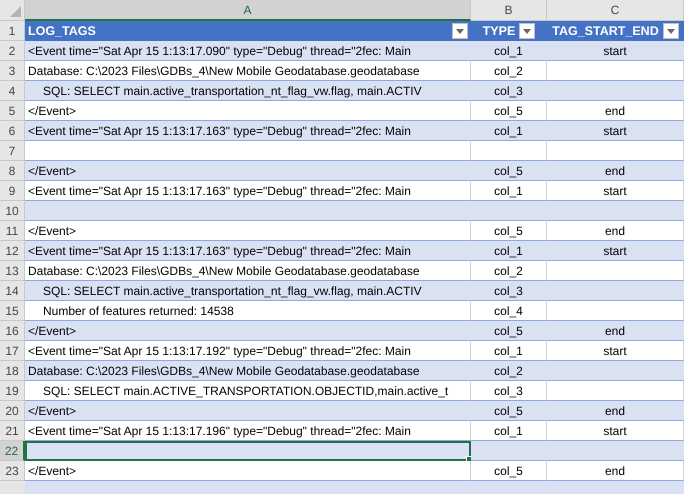 This screenshot has width=684, height=494. Describe the element at coordinates (12, 291) in the screenshot. I see `row-number: 14` at that location.